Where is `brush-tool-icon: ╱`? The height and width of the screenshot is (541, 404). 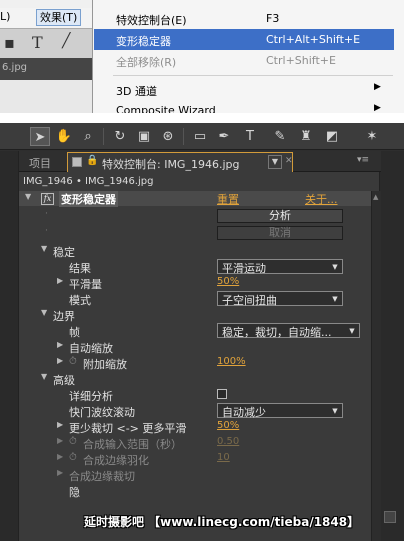
brush-tool-icon: ╱ is located at coordinates (66, 41).